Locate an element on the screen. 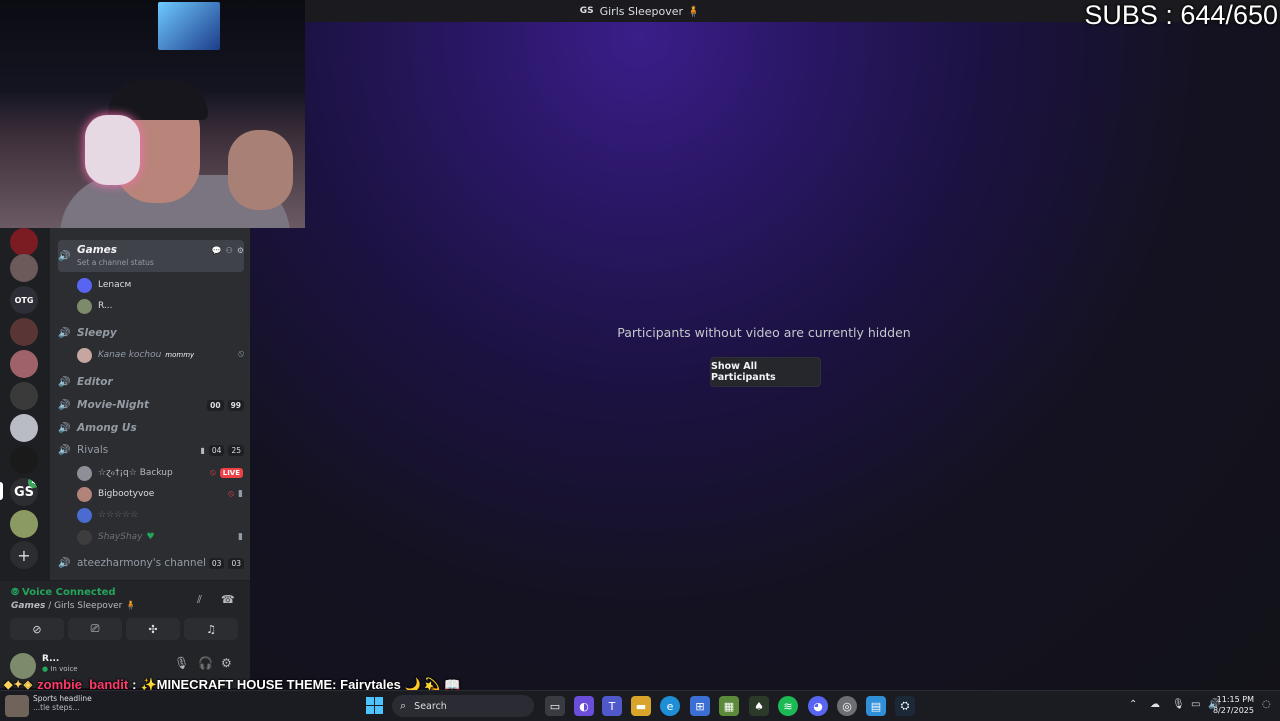 This screenshot has width=1280, height=721. camera-toggle-button: ⊘ is located at coordinates (37, 629).